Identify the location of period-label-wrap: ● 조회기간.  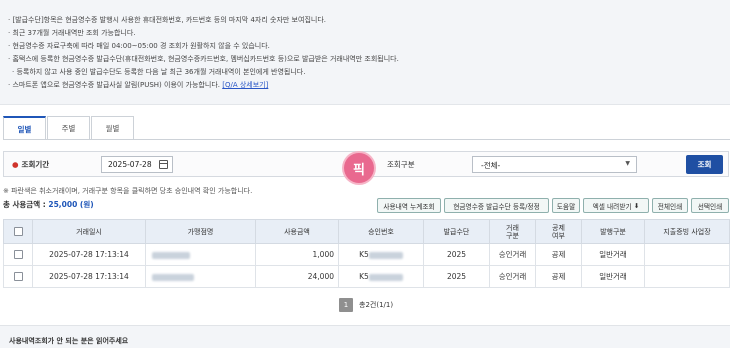
(30, 164).